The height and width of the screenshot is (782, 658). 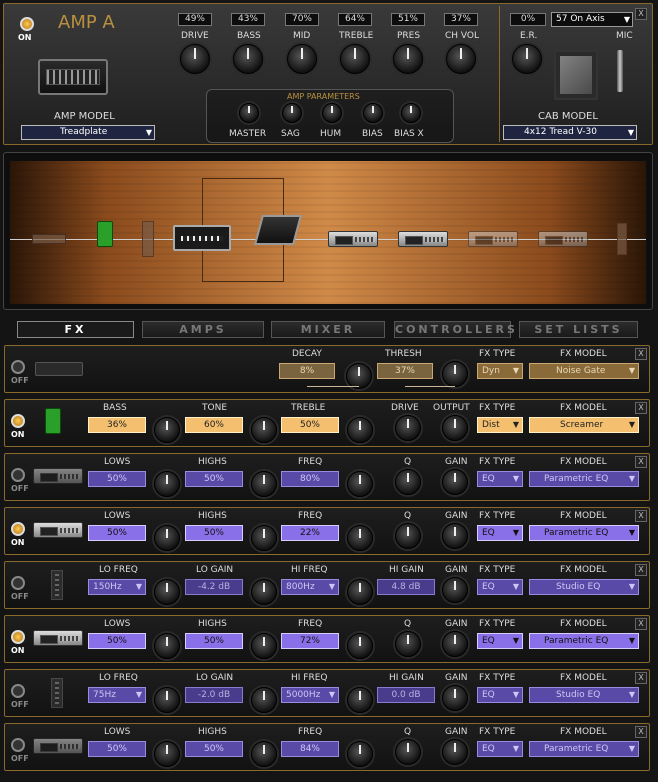 What do you see at coordinates (578, 329) in the screenshot?
I see `tab-set-lists: SET LISTS` at bounding box center [578, 329].